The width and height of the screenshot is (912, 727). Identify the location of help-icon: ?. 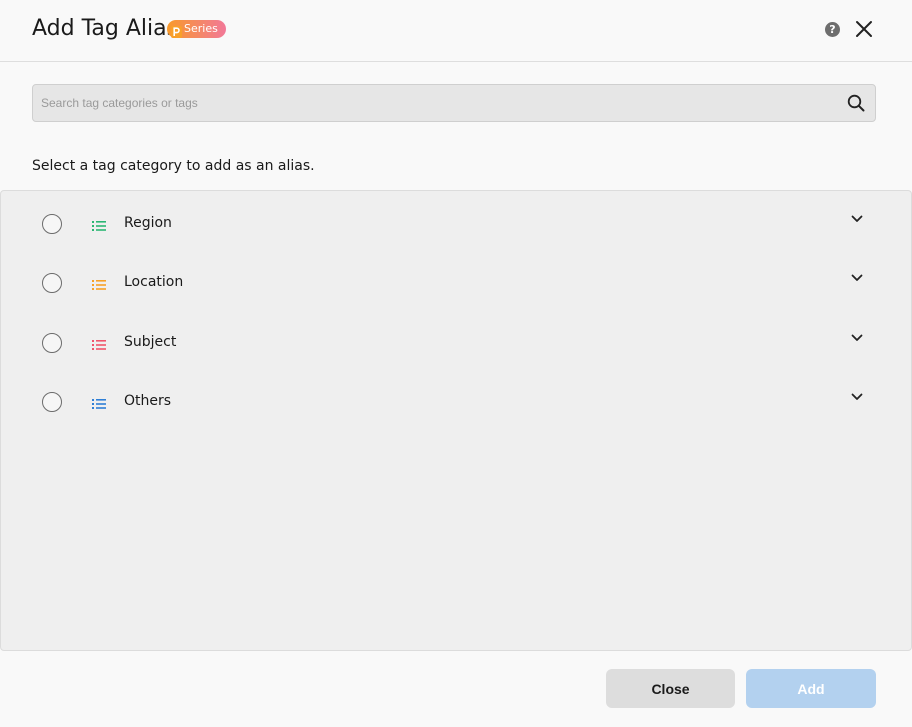
(832, 29).